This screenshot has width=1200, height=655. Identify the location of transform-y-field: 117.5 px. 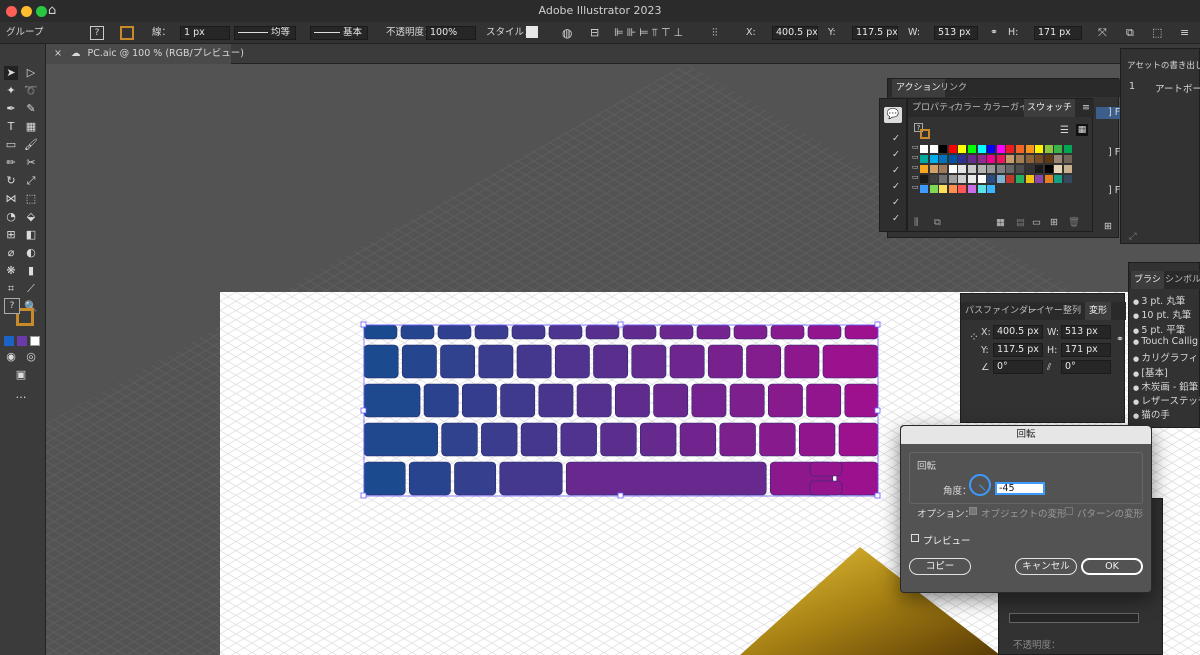
(1018, 350).